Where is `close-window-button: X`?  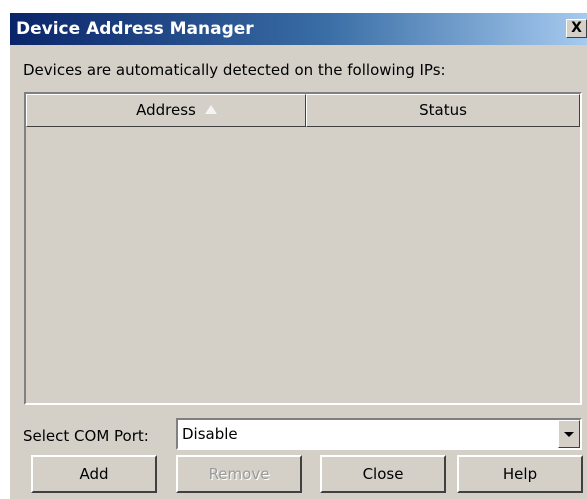
close-window-button: X is located at coordinates (576, 28).